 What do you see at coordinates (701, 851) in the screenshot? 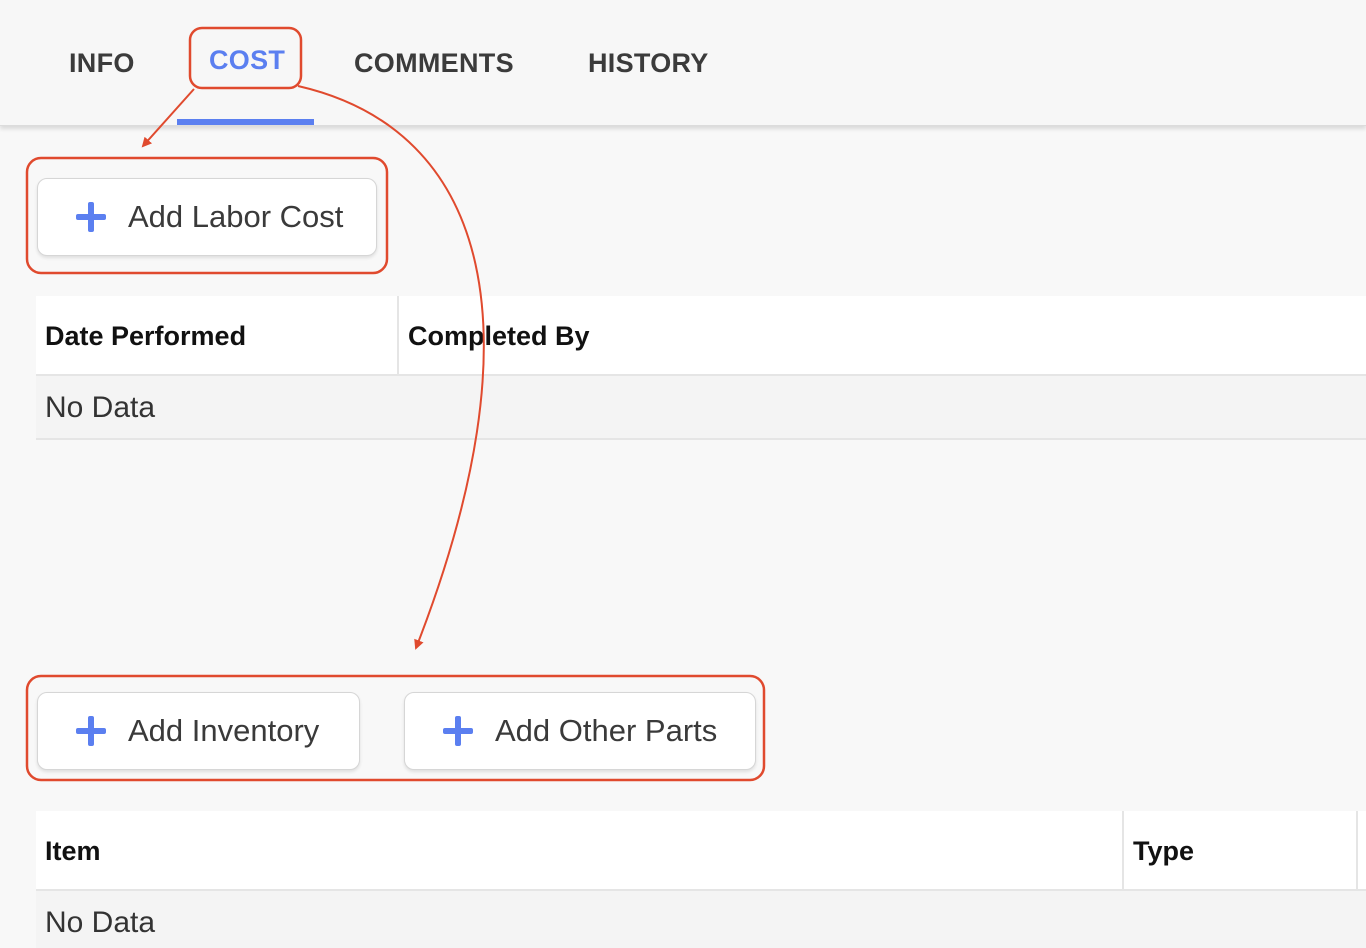
I see `table-header: Item Type` at bounding box center [701, 851].